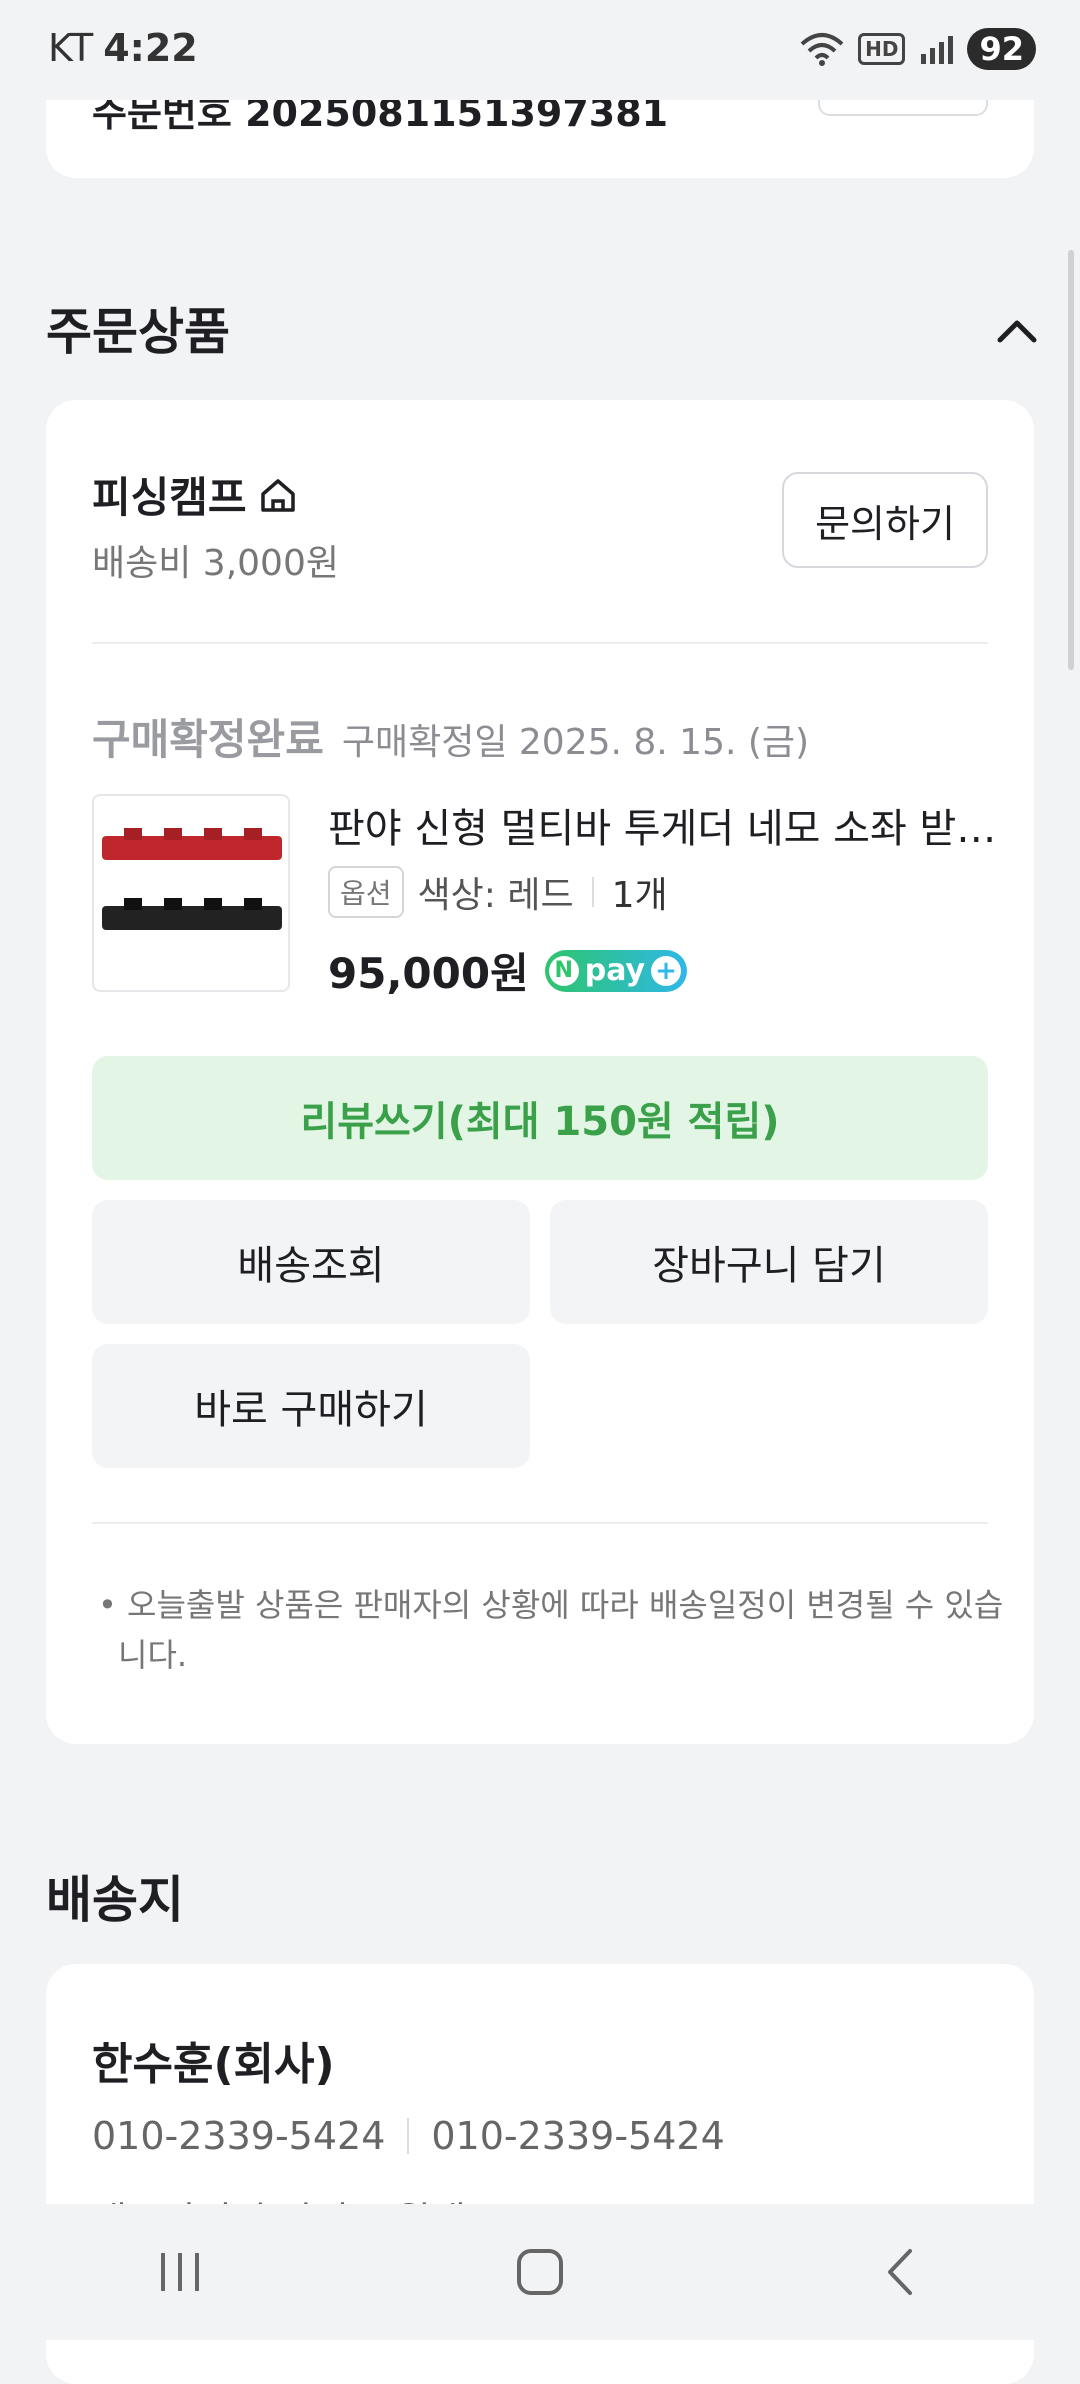 This screenshot has height=2384, width=1080. Describe the element at coordinates (668, 825) in the screenshot. I see `product-title: 판야 신형 멀티바 투게더 네모 소좌 받침대` at that location.